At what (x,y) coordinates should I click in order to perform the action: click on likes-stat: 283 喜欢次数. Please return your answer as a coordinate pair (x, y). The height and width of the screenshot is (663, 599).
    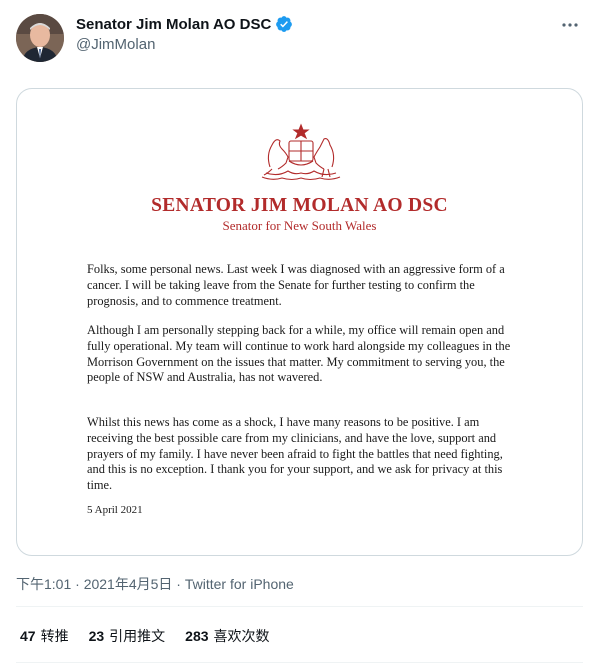
    Looking at the image, I should click on (227, 636).